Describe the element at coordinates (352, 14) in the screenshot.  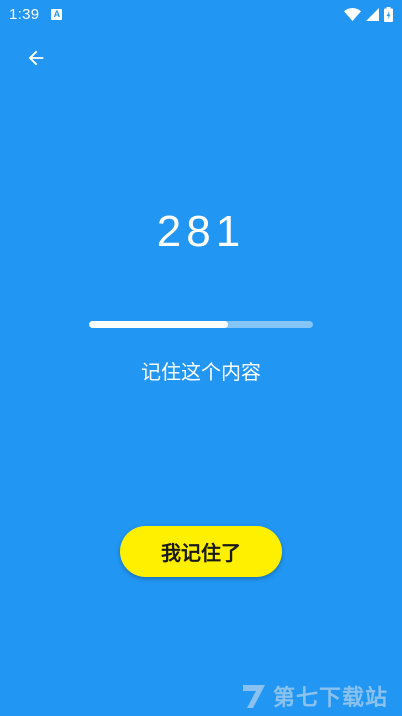
I see `wifi-icon` at that location.